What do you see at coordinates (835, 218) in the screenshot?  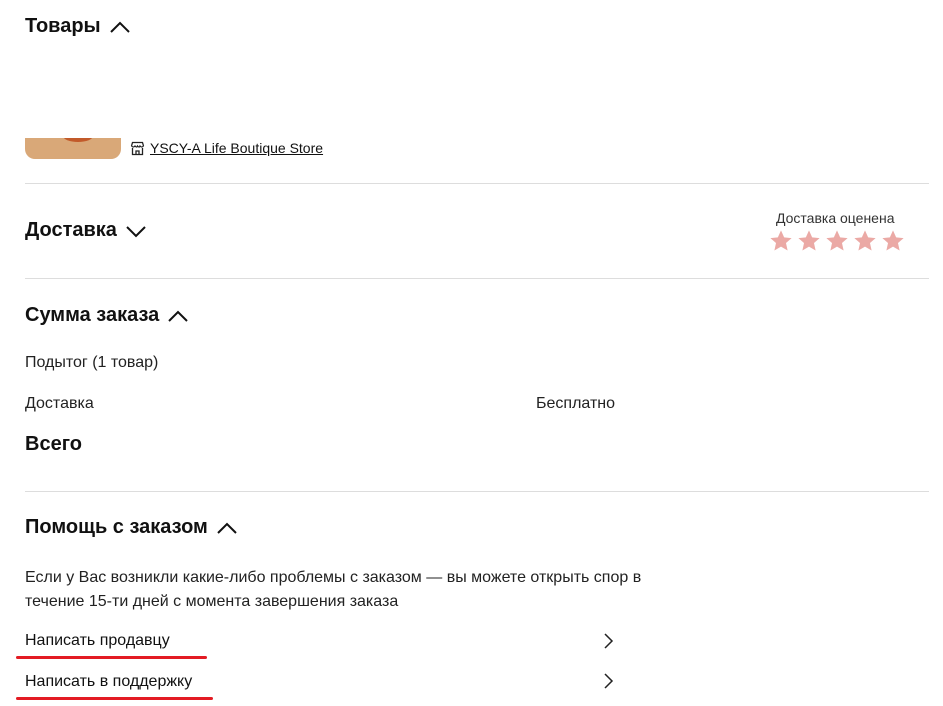 I see `delivery-rating-label: Доставка оценена` at bounding box center [835, 218].